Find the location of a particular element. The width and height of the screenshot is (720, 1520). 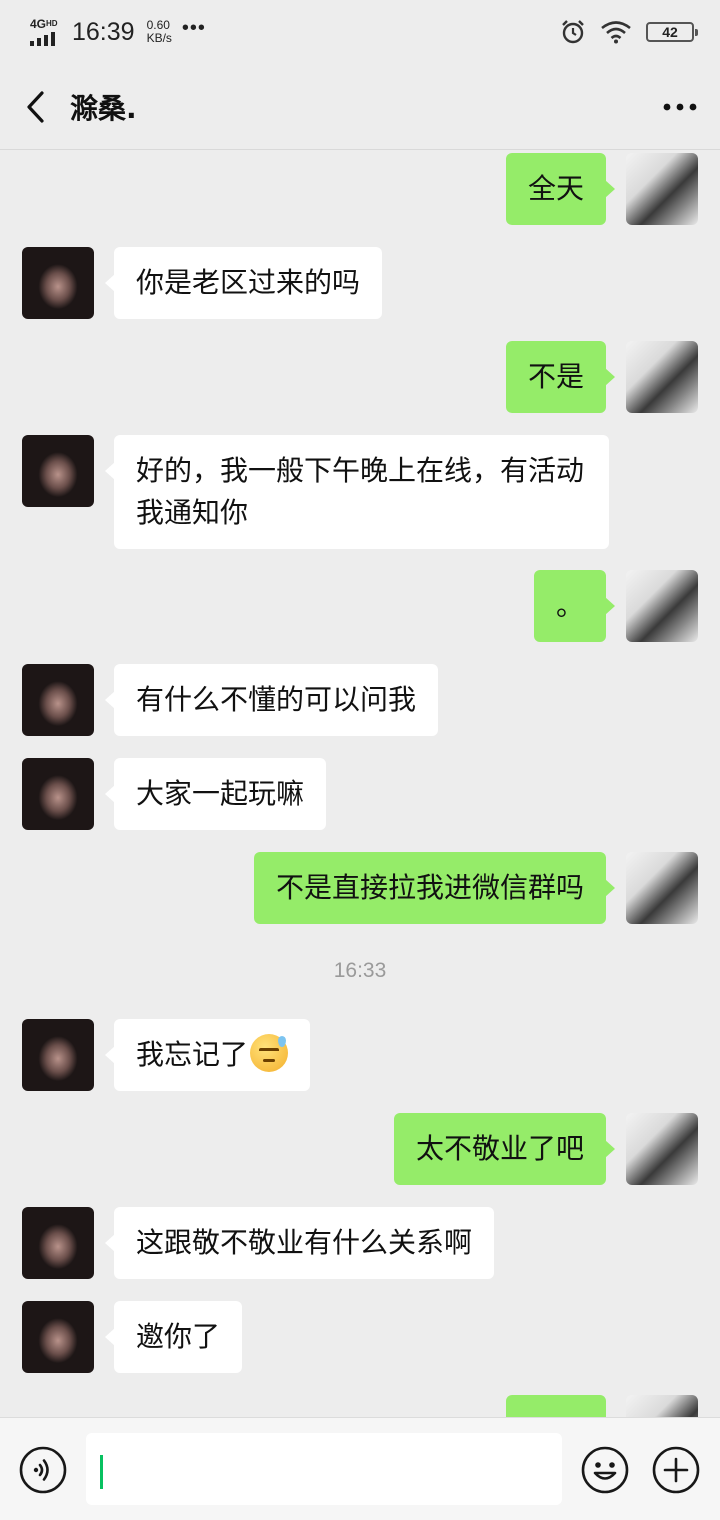

chevron-left-icon is located at coordinates (35, 106).